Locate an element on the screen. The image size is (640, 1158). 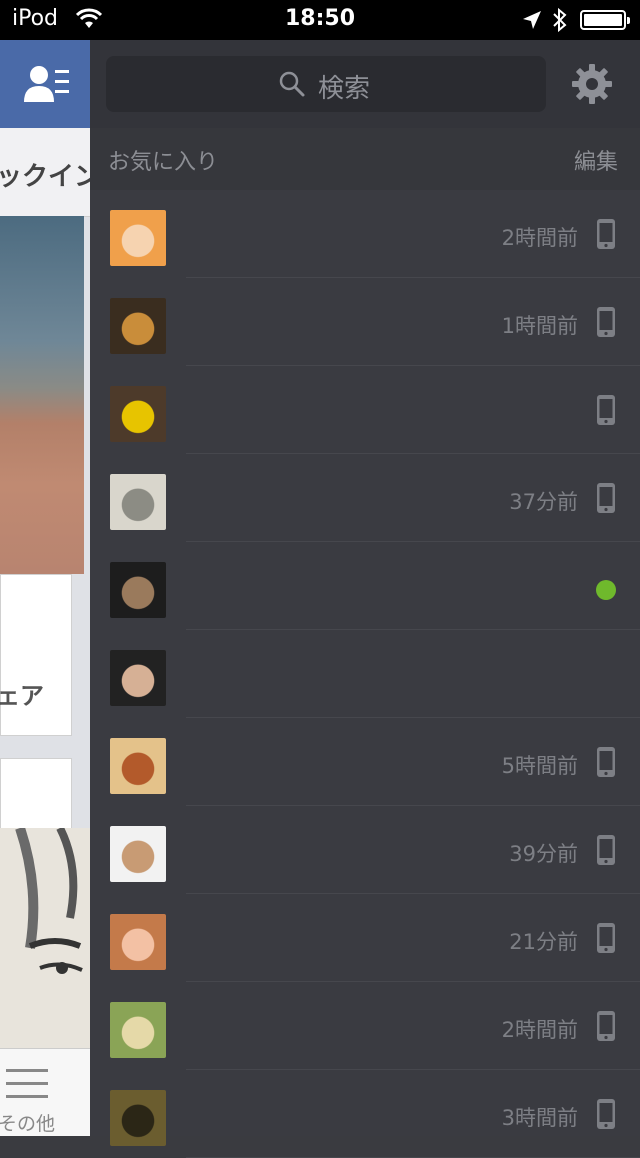
online-status-dot is located at coordinates (606, 590).